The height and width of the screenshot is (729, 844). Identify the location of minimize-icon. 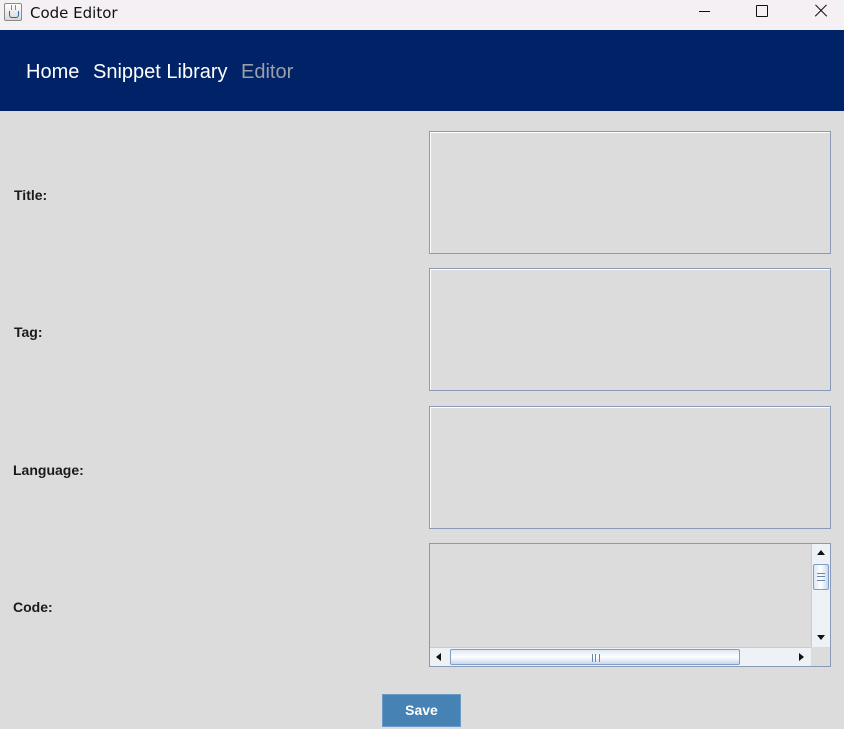
(704, 15).